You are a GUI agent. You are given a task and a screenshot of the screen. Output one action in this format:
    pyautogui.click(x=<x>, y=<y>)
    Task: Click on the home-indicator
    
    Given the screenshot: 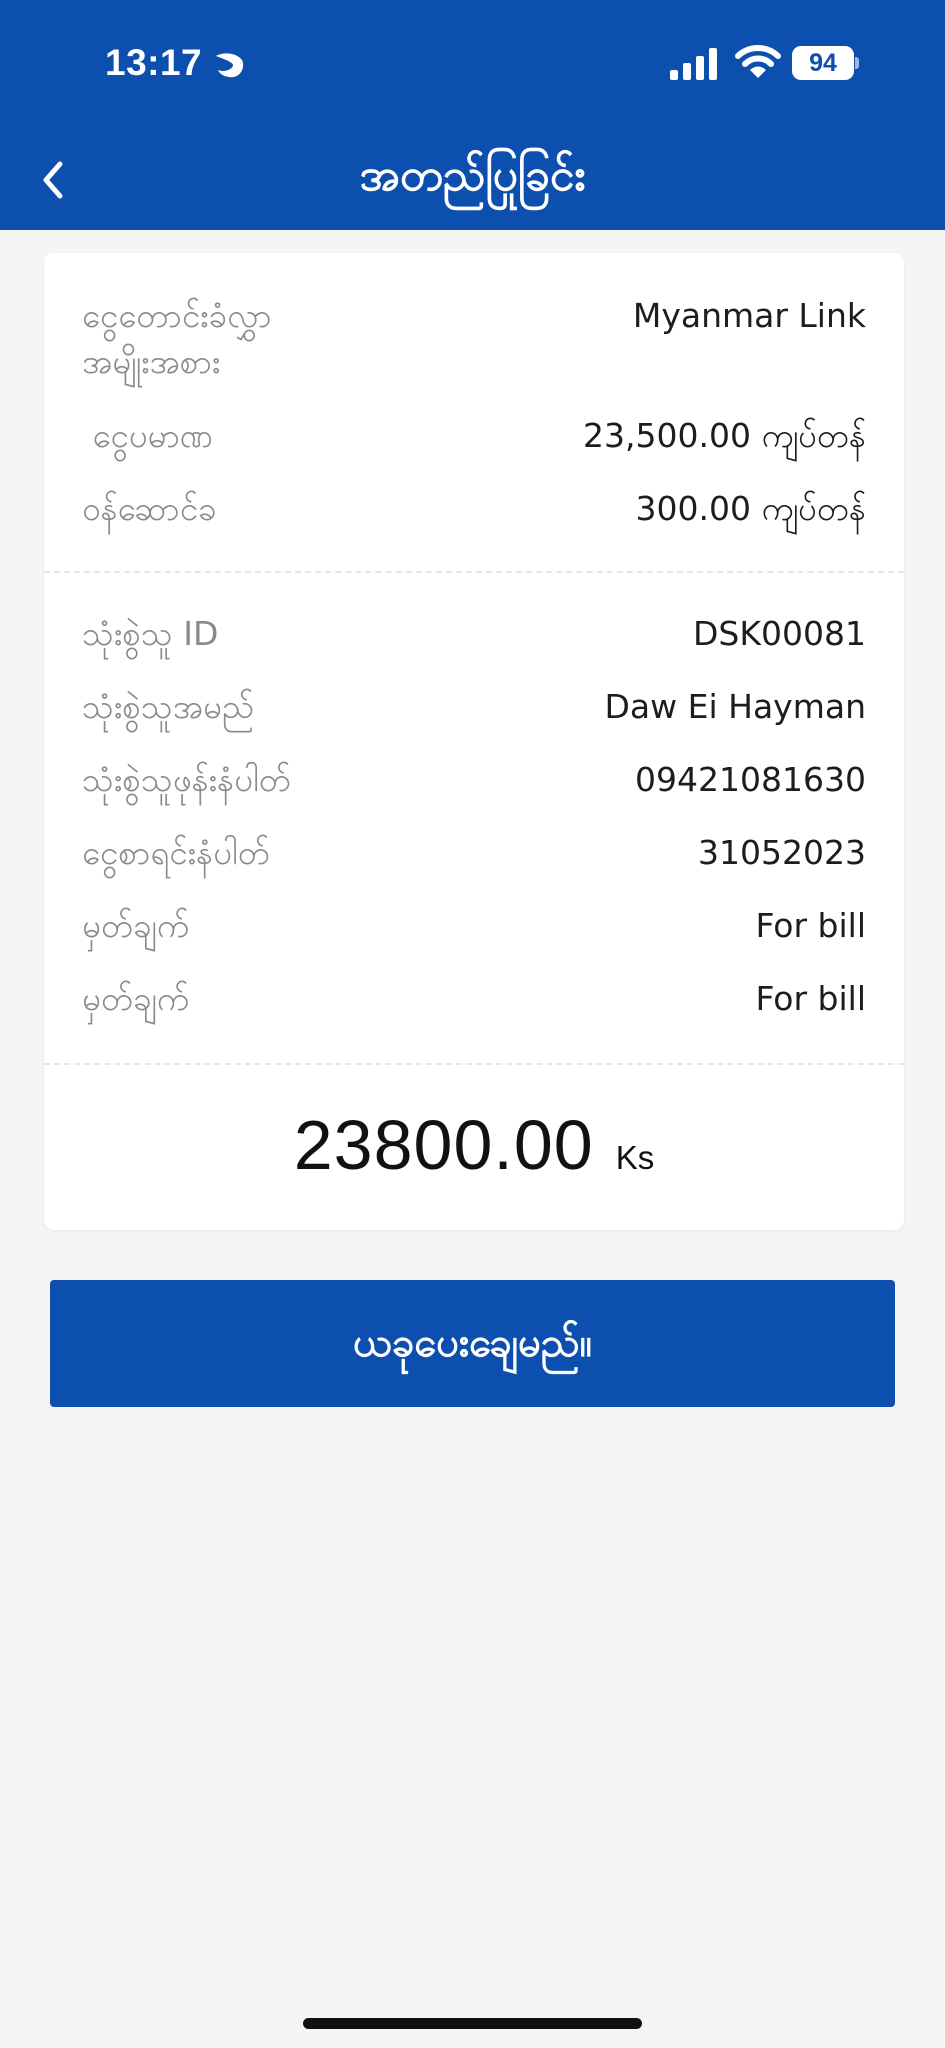 What is the action you would take?
    pyautogui.click(x=472, y=2023)
    